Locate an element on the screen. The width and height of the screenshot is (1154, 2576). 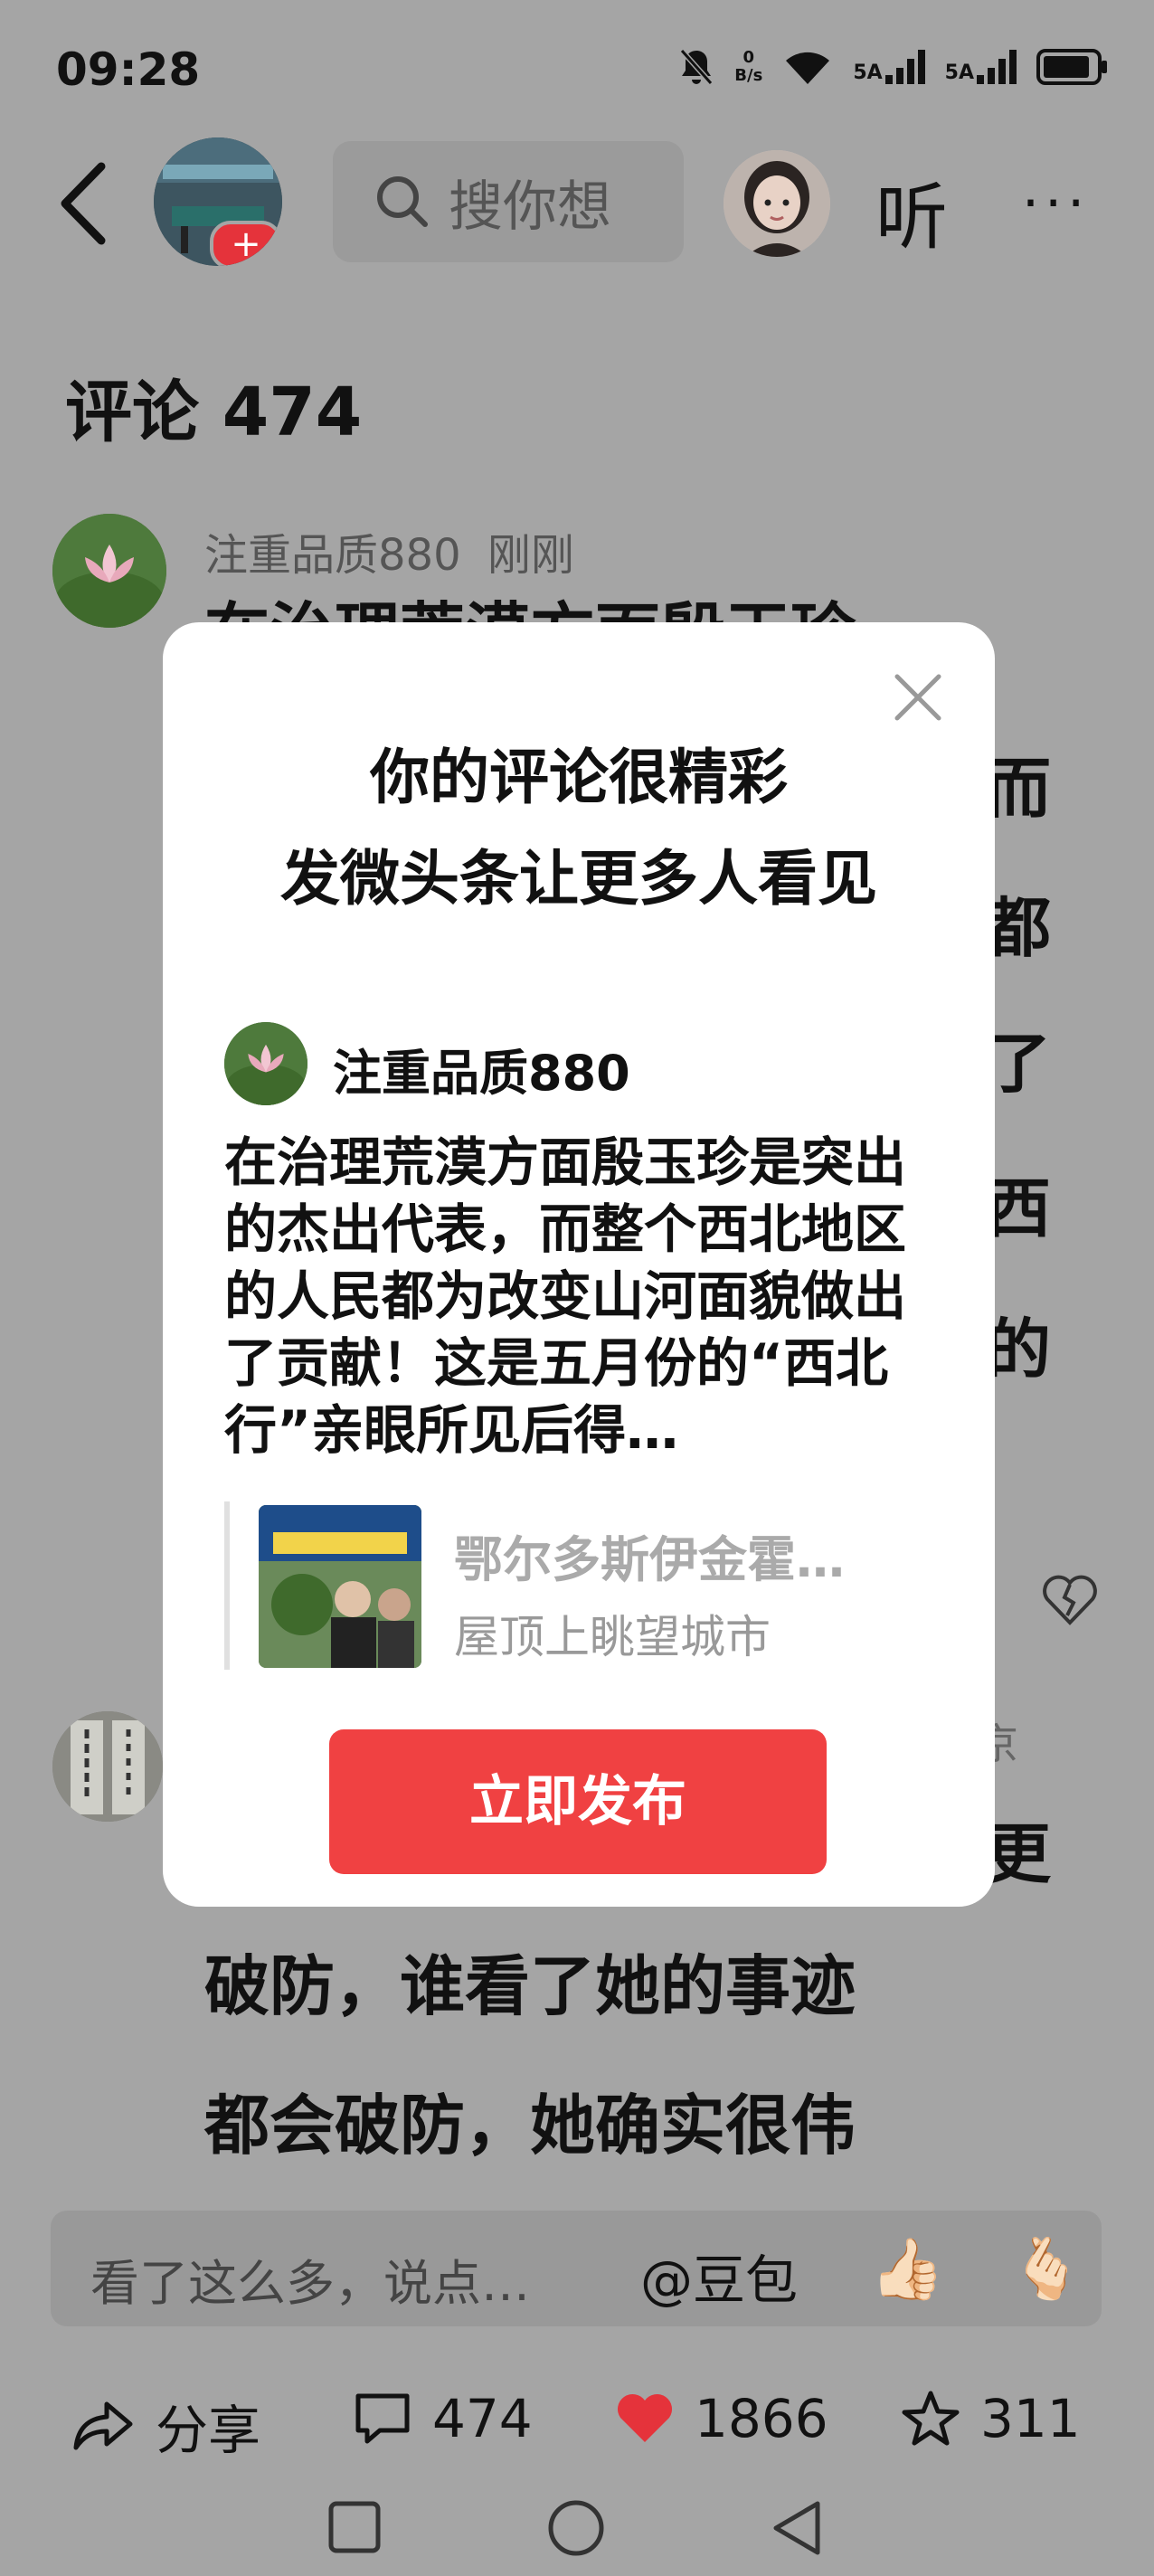
modal-user-name: 注重品质880 is located at coordinates (481, 1073).